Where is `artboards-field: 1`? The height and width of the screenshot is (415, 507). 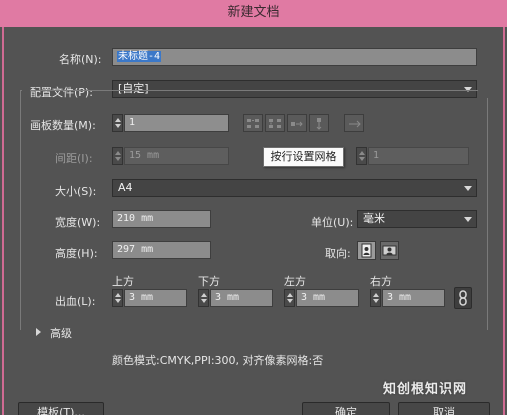 artboards-field: 1 is located at coordinates (176, 123).